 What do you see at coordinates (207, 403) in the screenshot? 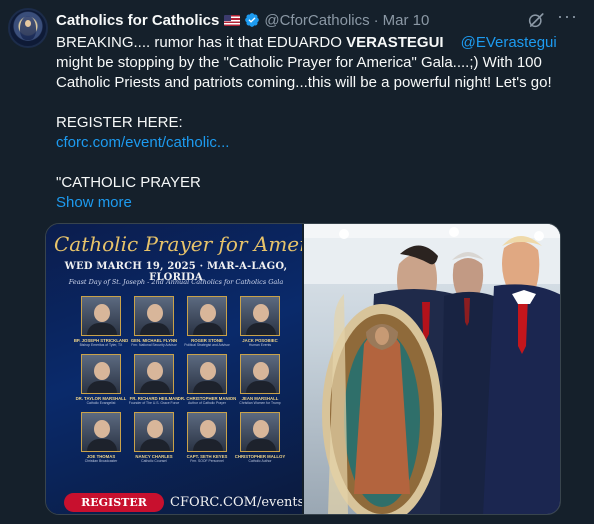
I see `speaker-role: Author of Catholic Prayer` at bounding box center [207, 403].